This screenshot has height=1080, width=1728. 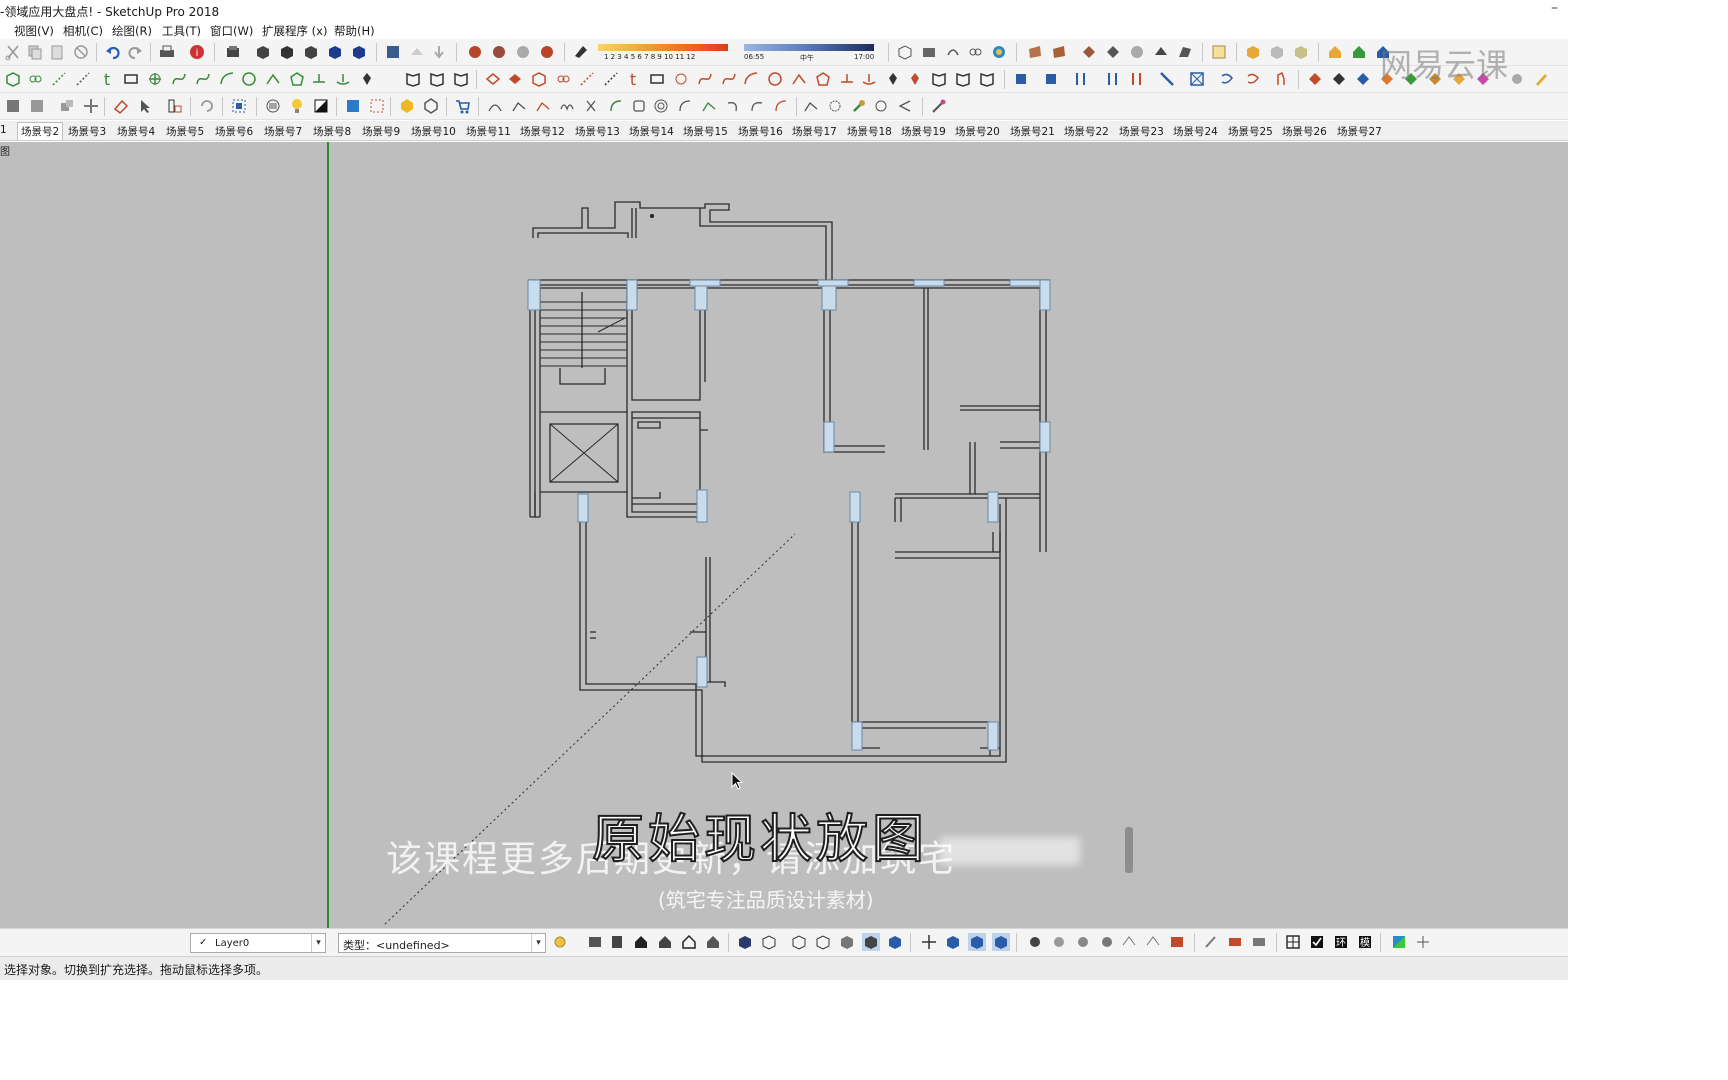 What do you see at coordinates (167, 52) in the screenshot?
I see `print-icon` at bounding box center [167, 52].